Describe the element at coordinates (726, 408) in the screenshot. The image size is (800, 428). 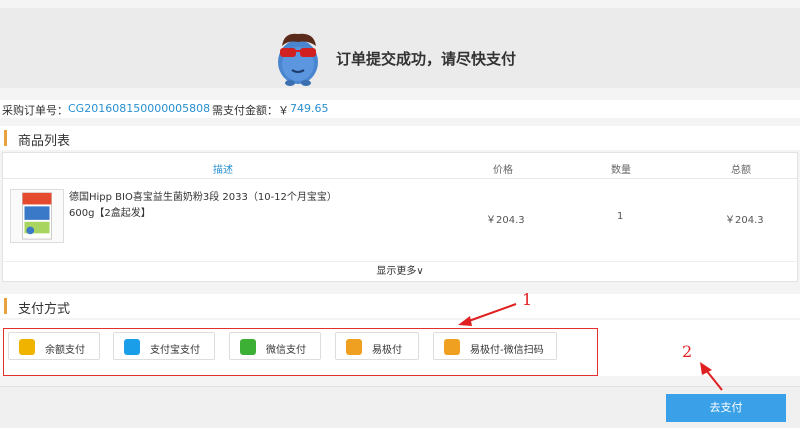
I see `pay-button: 去支付` at that location.